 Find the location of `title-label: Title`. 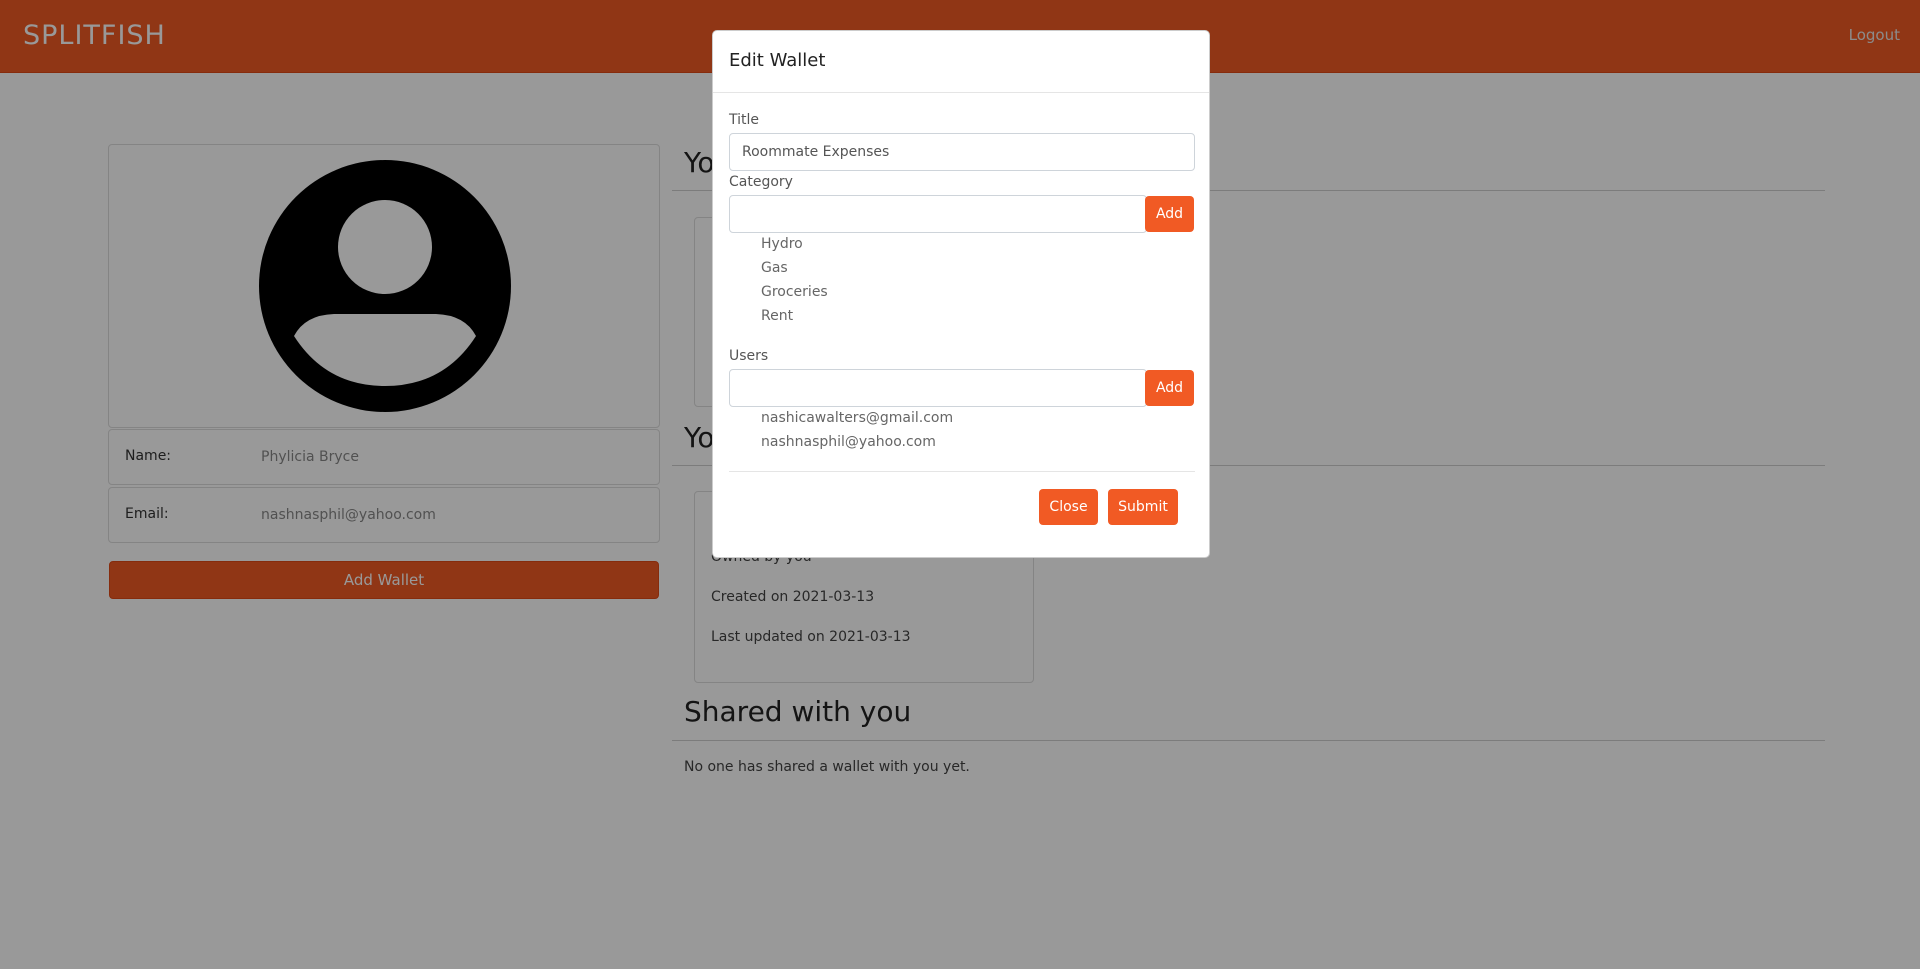

title-label: Title is located at coordinates (744, 120).